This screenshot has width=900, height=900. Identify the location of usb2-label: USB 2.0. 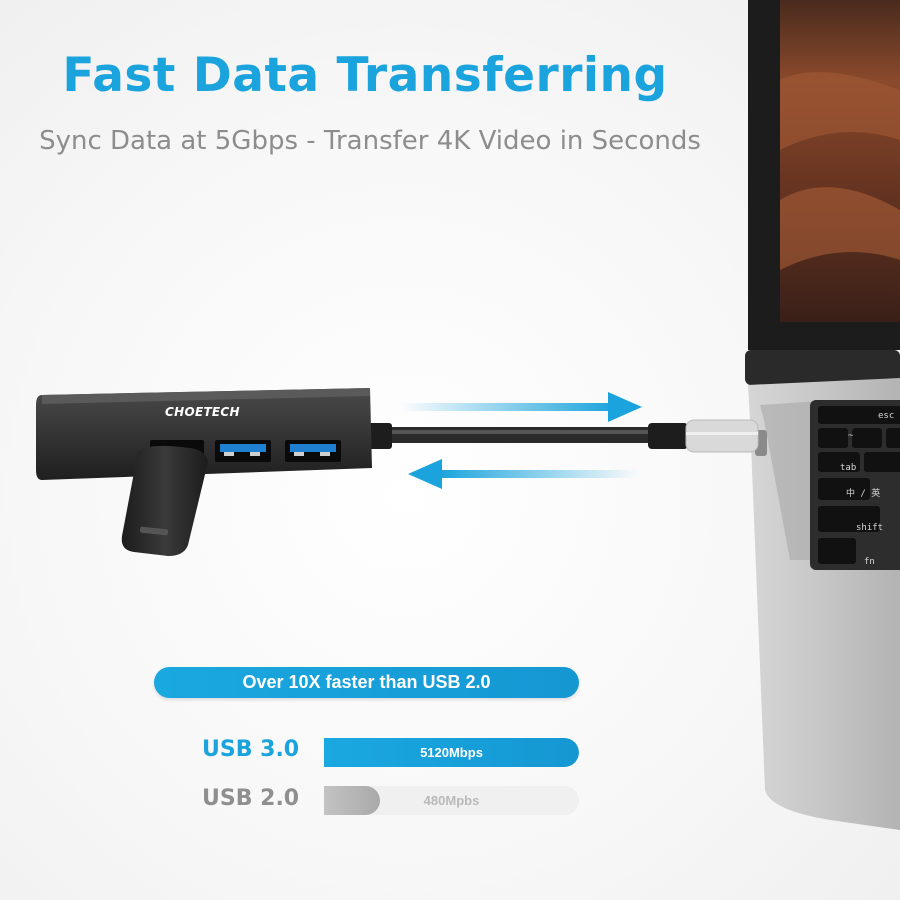
(251, 798).